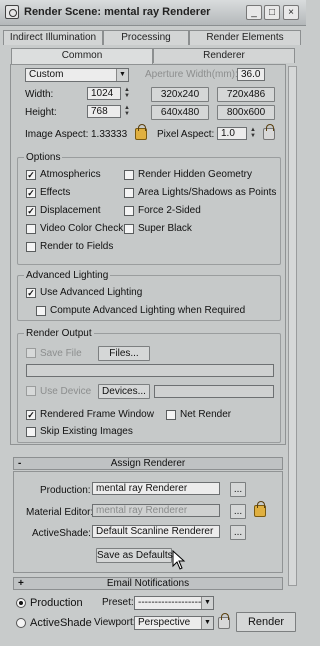 The image size is (320, 646). Describe the element at coordinates (214, 391) in the screenshot. I see `device-name-field` at that location.